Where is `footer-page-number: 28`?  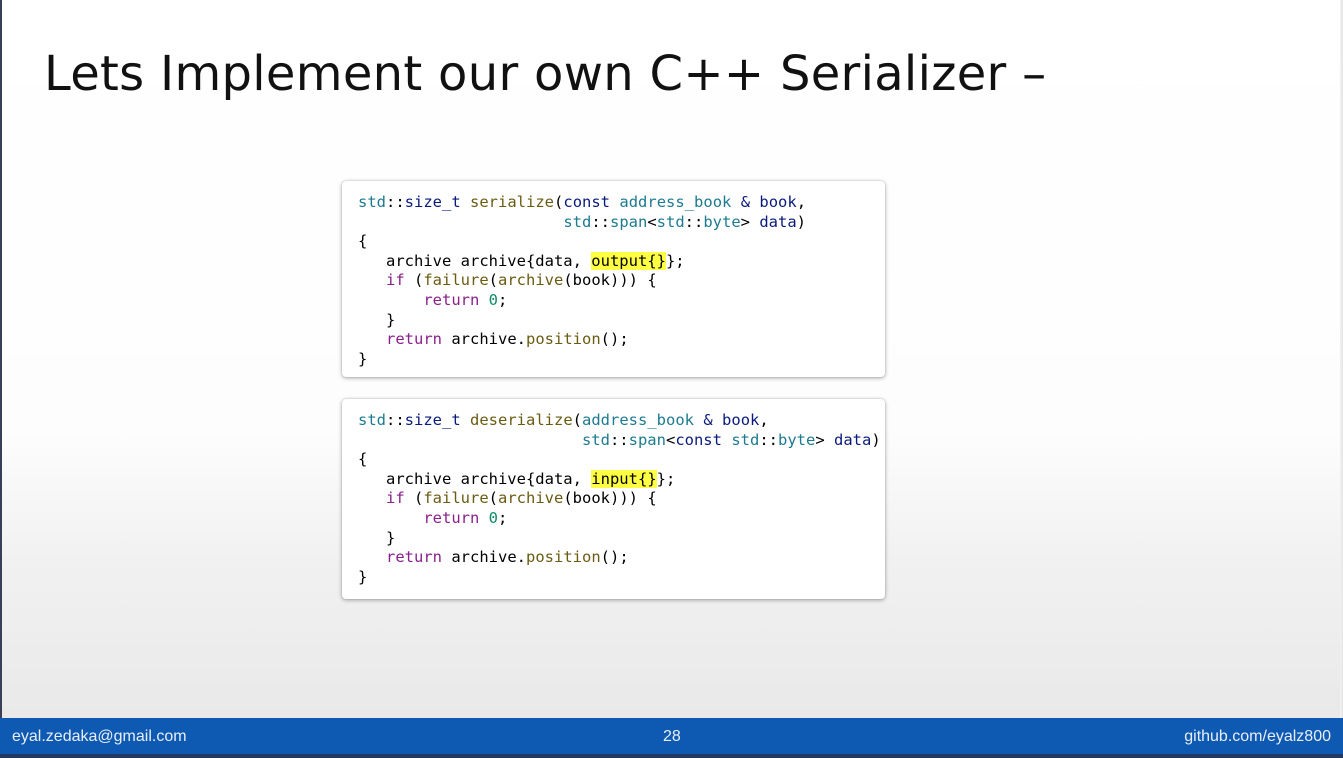 footer-page-number: 28 is located at coordinates (672, 736).